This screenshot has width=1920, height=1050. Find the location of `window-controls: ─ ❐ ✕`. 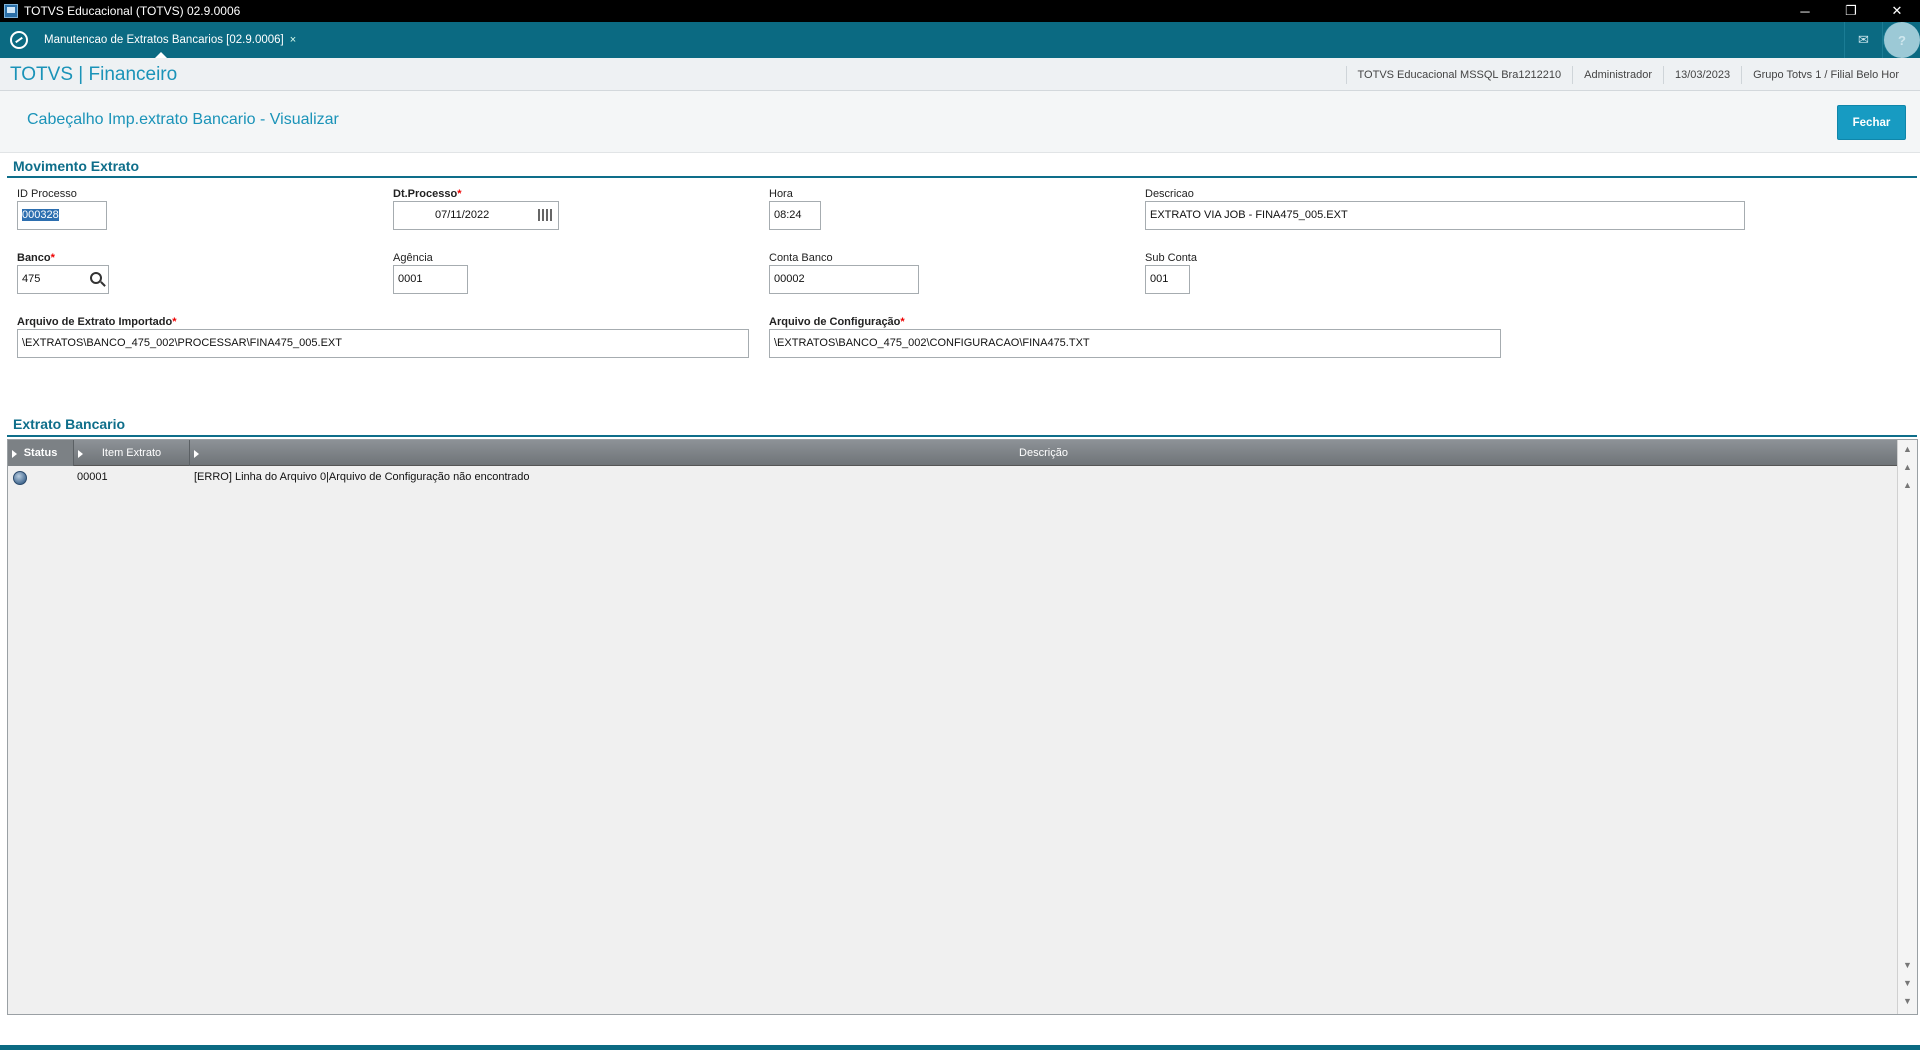

window-controls: ─ ❐ ✕ is located at coordinates (1851, 11).